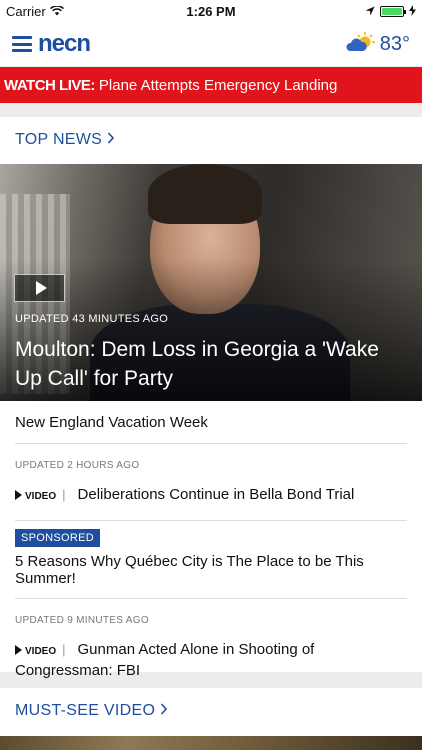  What do you see at coordinates (111, 422) in the screenshot?
I see `story-headline: New England Vacation Week` at bounding box center [111, 422].